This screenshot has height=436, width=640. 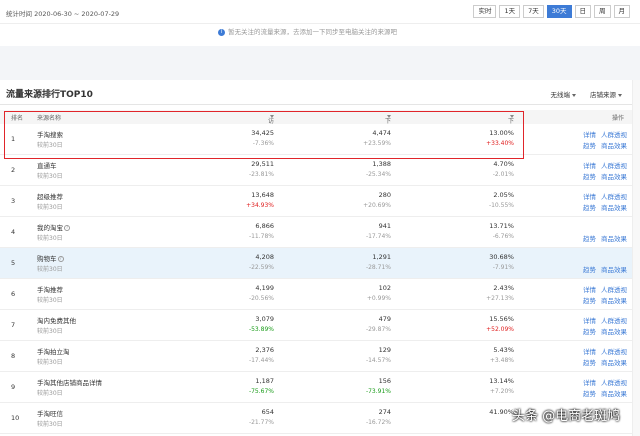 I want to click on source-name: 购物车?, so click(x=50, y=259).